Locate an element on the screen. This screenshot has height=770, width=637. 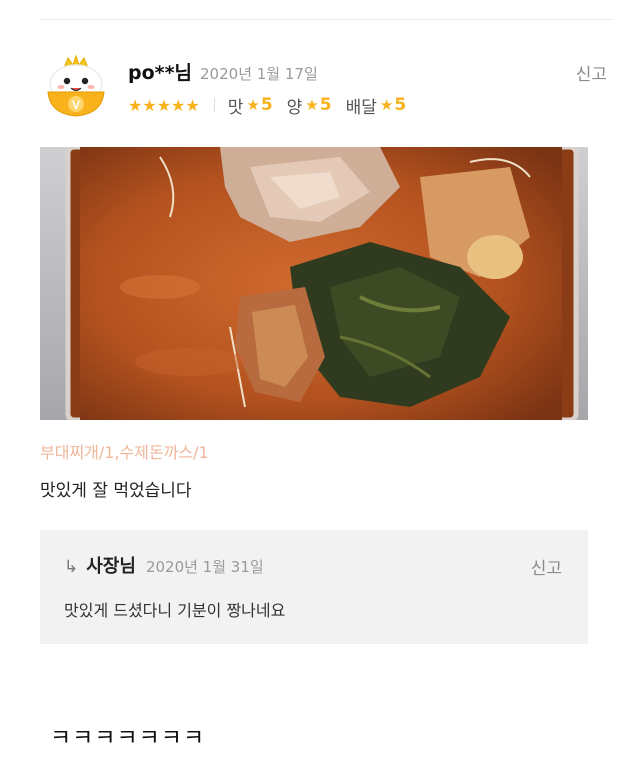
rating-delivery-value: 5 is located at coordinates (400, 105).